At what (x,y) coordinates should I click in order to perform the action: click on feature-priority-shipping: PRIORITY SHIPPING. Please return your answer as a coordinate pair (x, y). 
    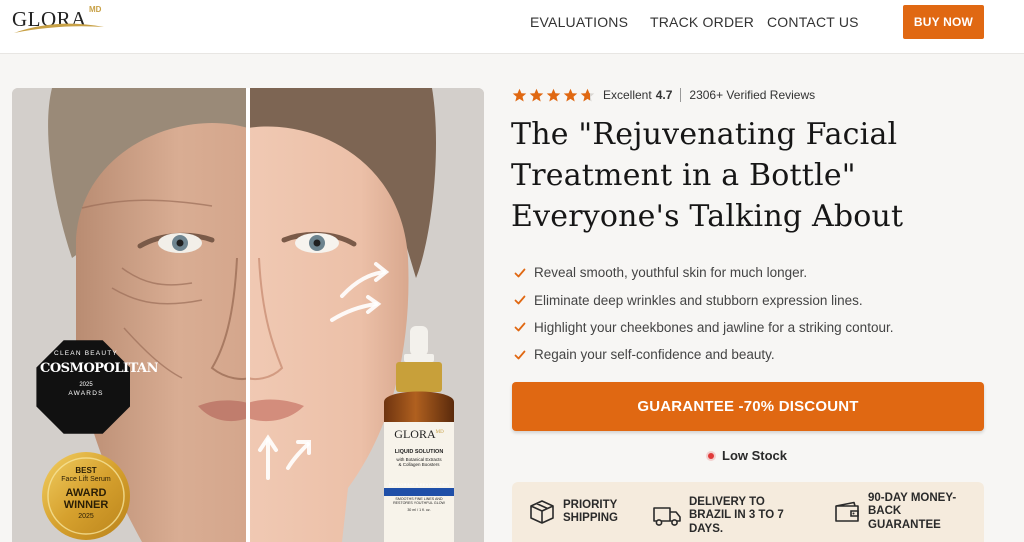
    Looking at the image, I should click on (578, 512).